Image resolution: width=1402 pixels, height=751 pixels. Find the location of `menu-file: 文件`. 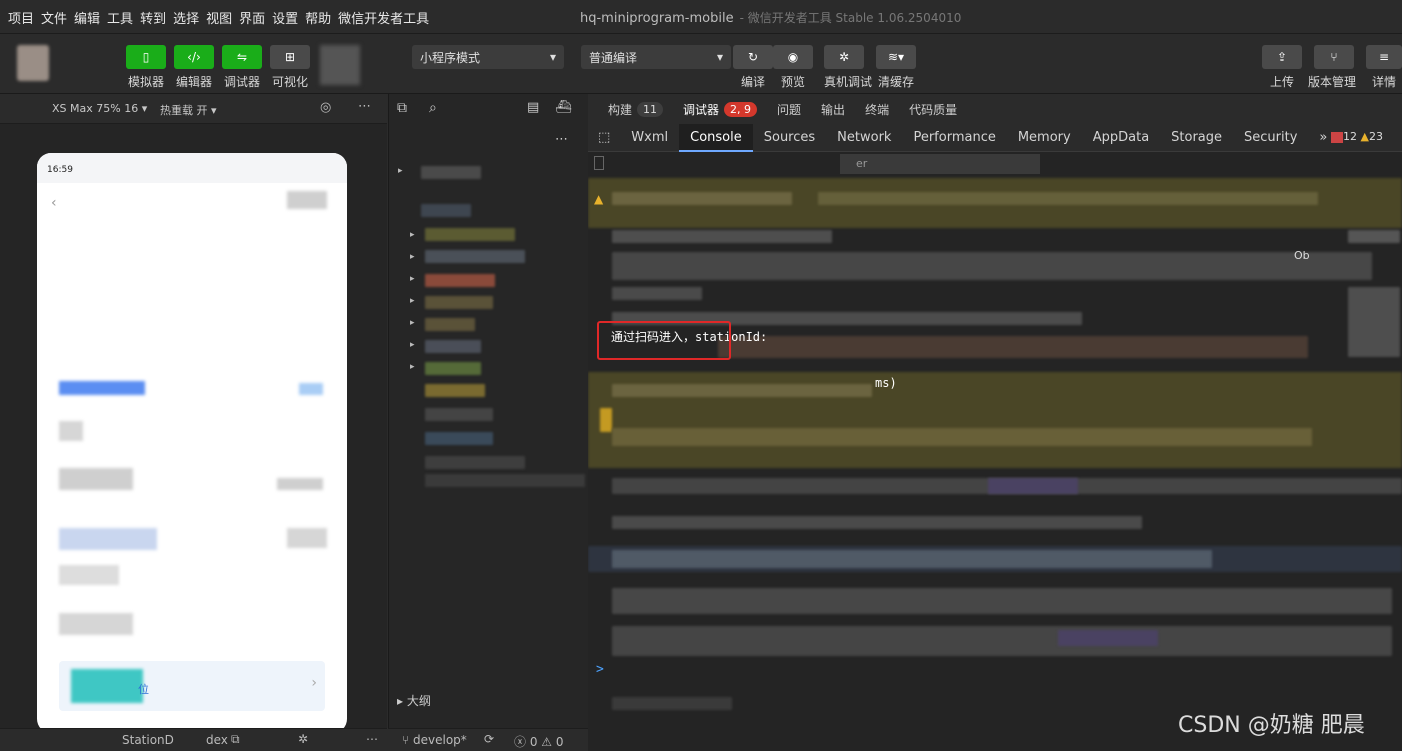

menu-file: 文件 is located at coordinates (54, 17).